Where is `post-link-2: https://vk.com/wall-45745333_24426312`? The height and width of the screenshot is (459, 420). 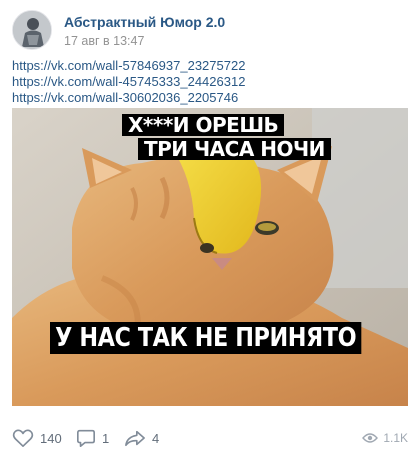 post-link-2: https://vk.com/wall-45745333_24426312 is located at coordinates (210, 82).